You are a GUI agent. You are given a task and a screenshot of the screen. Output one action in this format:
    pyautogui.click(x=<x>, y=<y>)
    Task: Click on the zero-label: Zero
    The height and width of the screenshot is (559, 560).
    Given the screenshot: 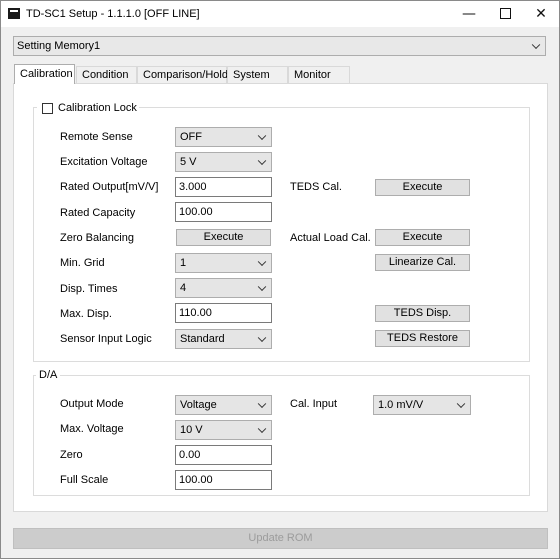 What is the action you would take?
    pyautogui.click(x=71, y=455)
    